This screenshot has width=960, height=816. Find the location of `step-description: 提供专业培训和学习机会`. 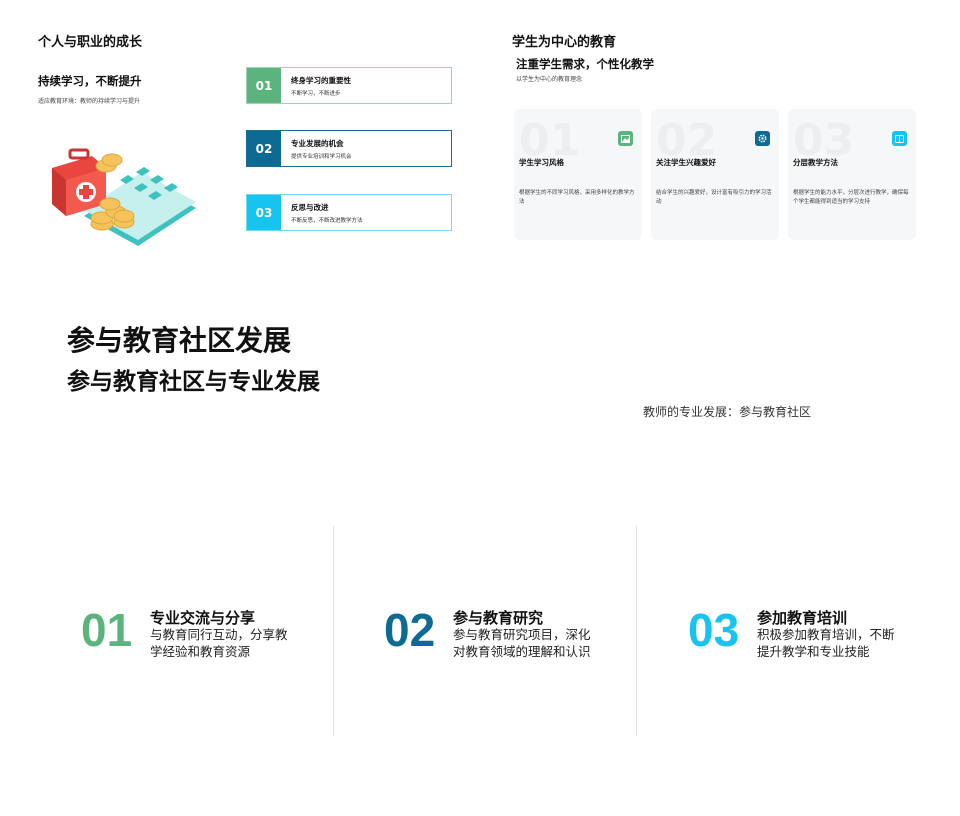

step-description: 提供专业培训和学习机会 is located at coordinates (321, 156).